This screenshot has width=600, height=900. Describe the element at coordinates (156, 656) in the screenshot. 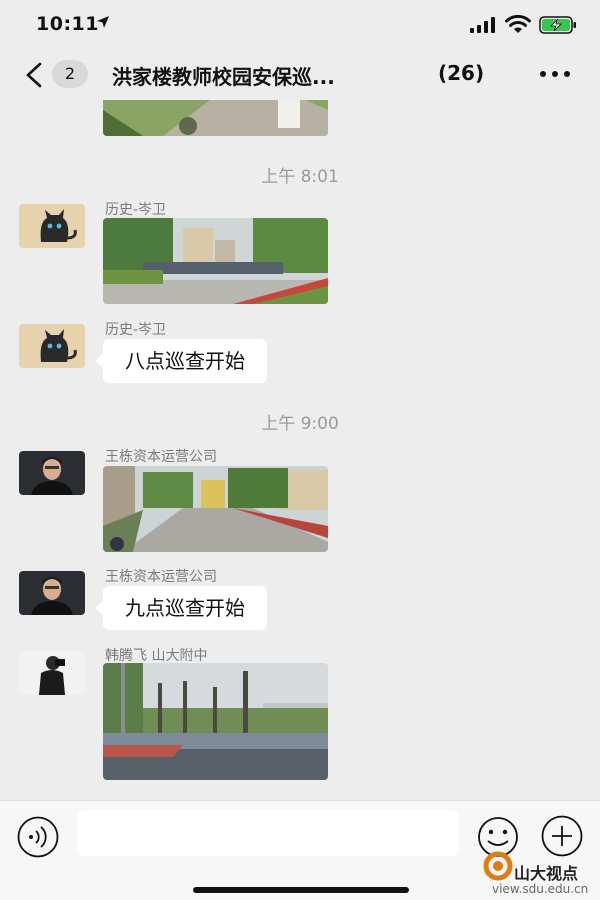

I see `sender-name: 韩腾飞 山大附中` at that location.